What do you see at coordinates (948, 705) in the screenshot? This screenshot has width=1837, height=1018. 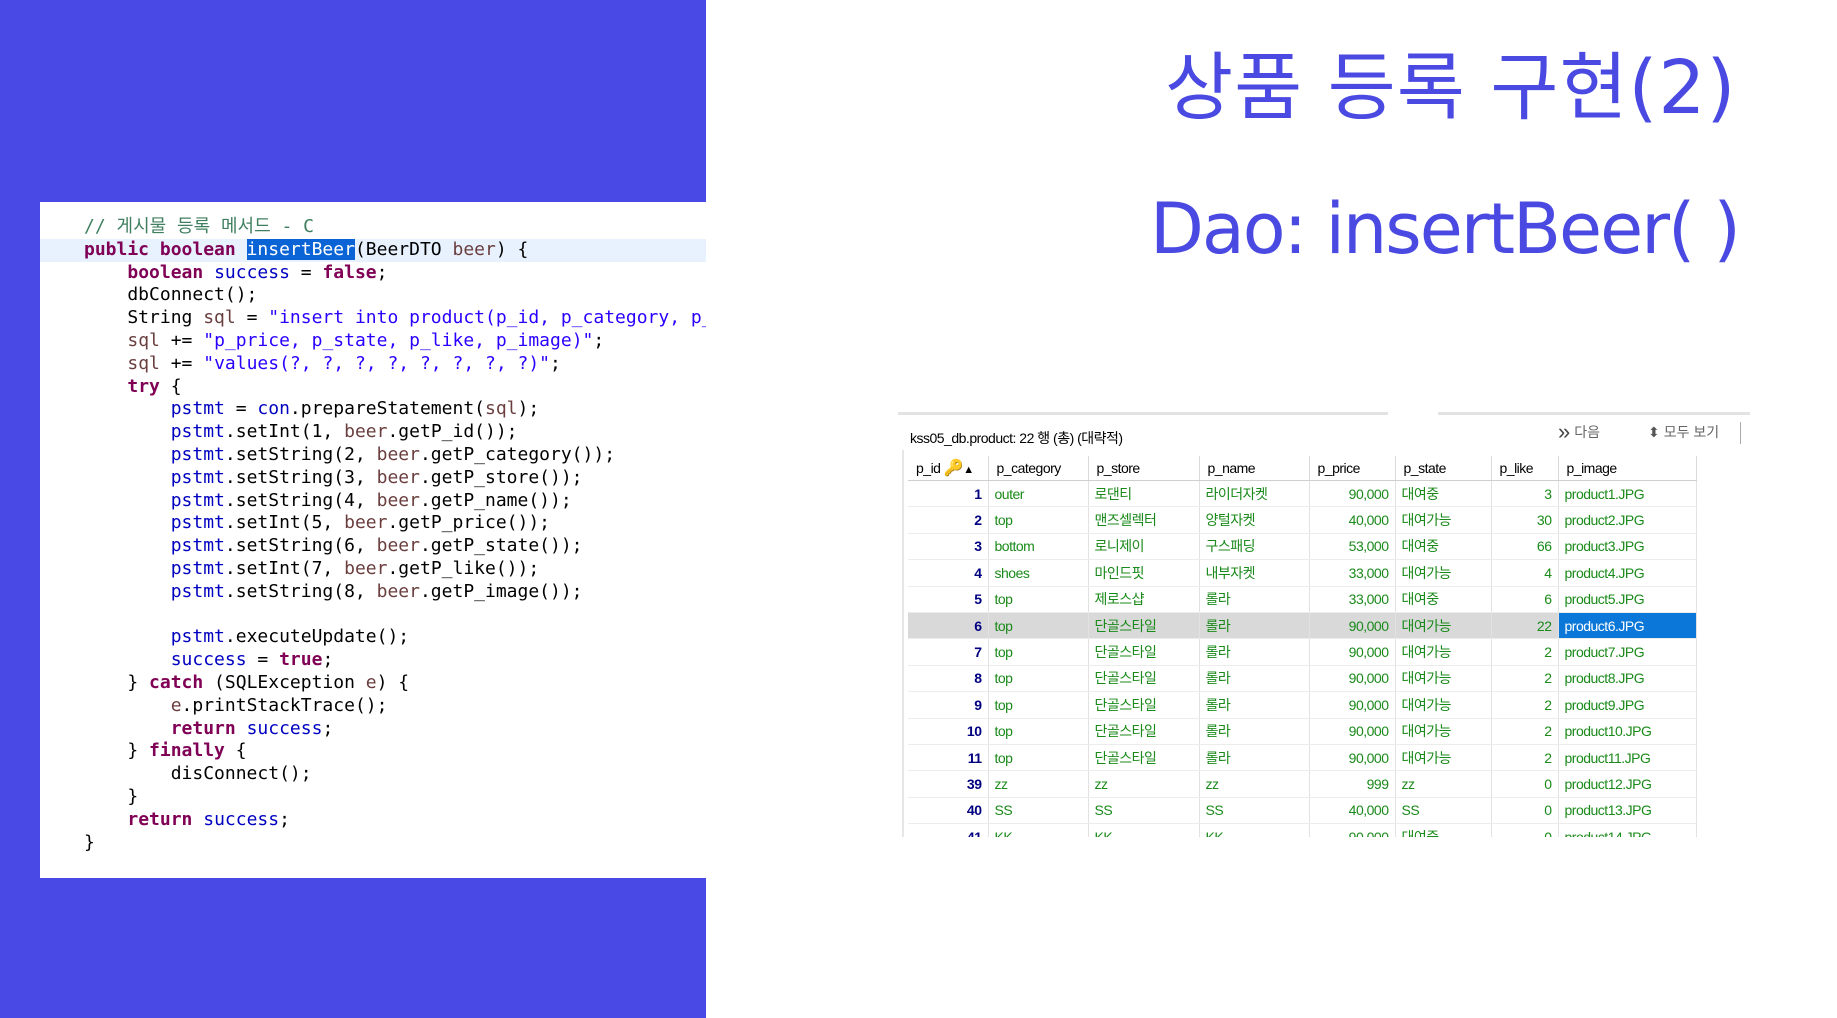 I see `cell-p_id: 9` at bounding box center [948, 705].